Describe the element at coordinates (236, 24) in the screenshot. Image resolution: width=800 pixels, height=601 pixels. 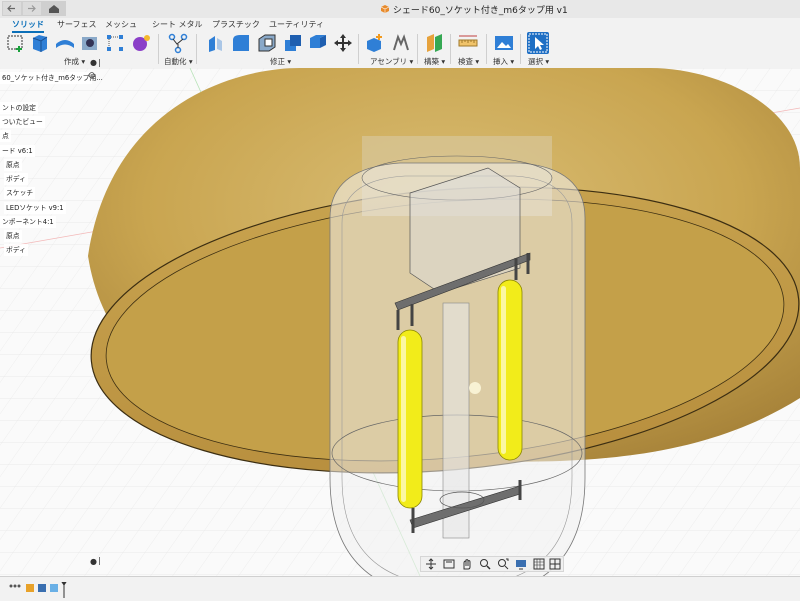
I see `tab-plastic: プラスチック` at that location.